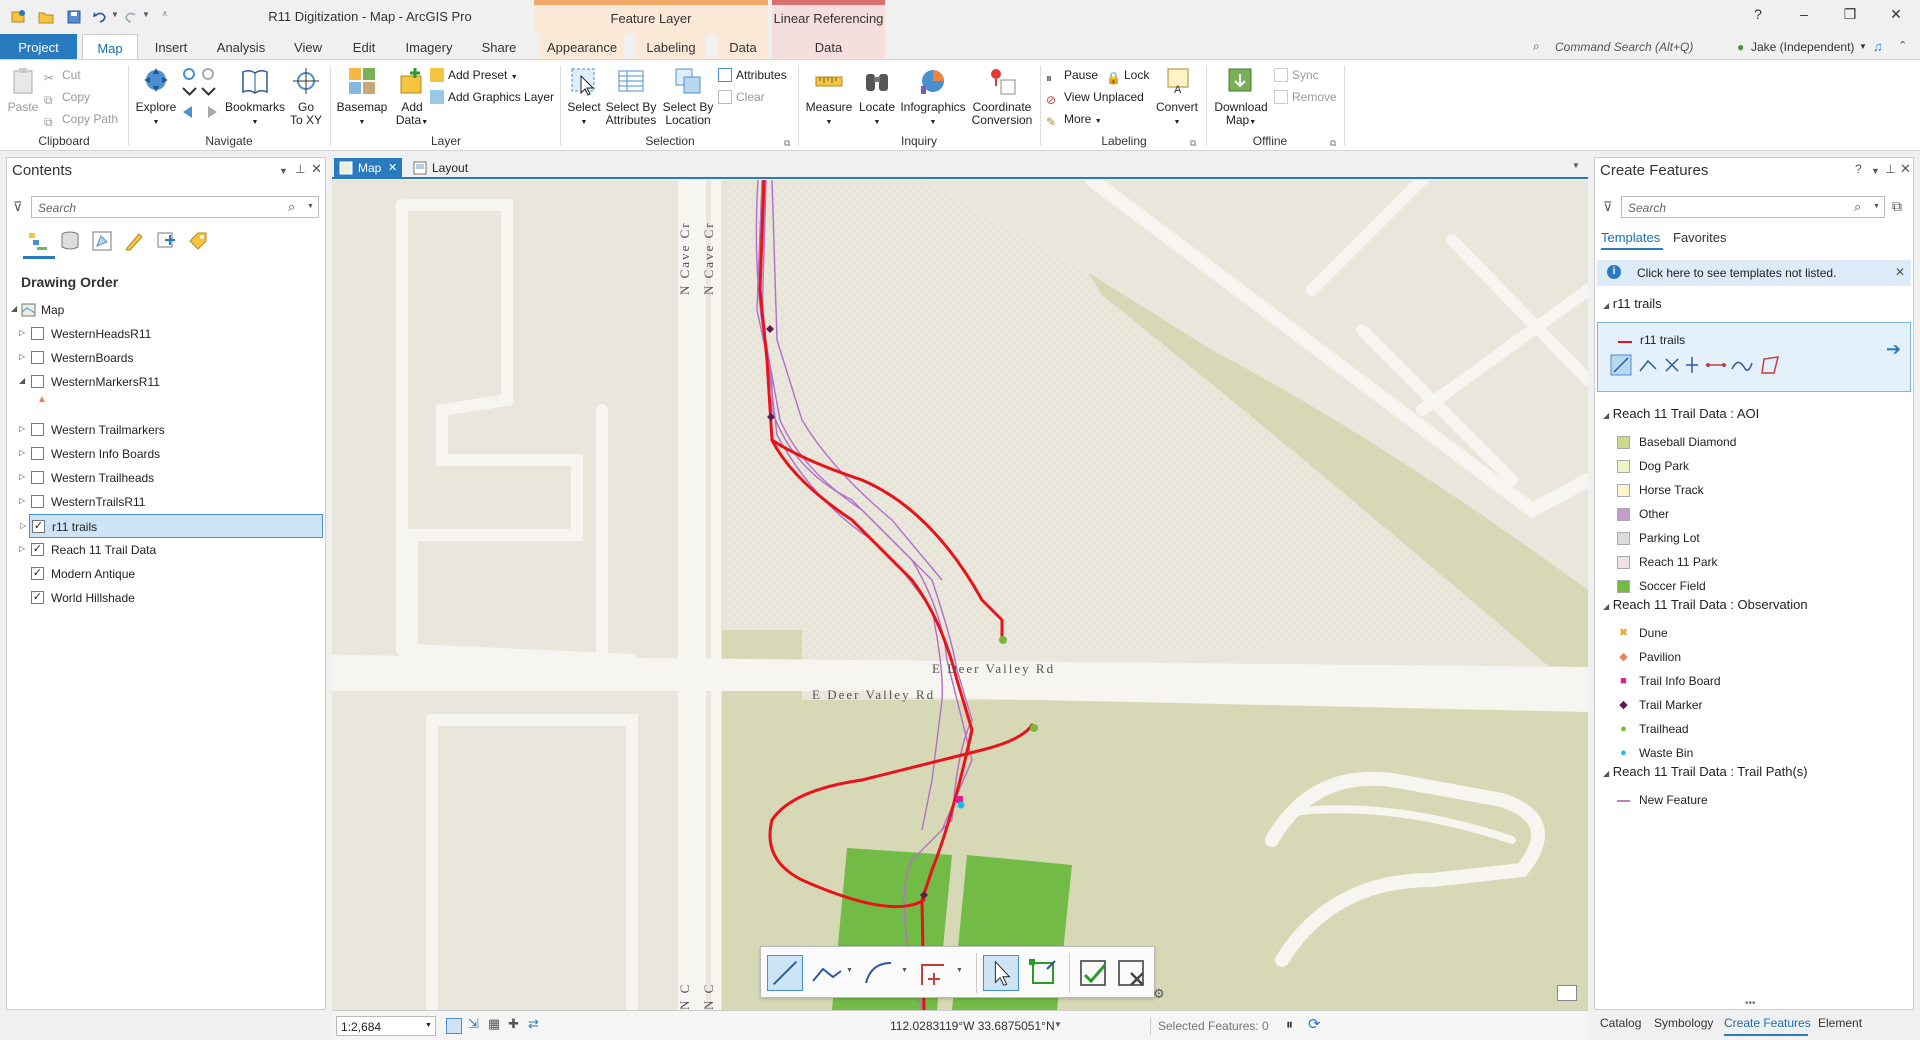 The width and height of the screenshot is (1920, 1040). I want to click on list-by-source-icon, so click(70, 241).